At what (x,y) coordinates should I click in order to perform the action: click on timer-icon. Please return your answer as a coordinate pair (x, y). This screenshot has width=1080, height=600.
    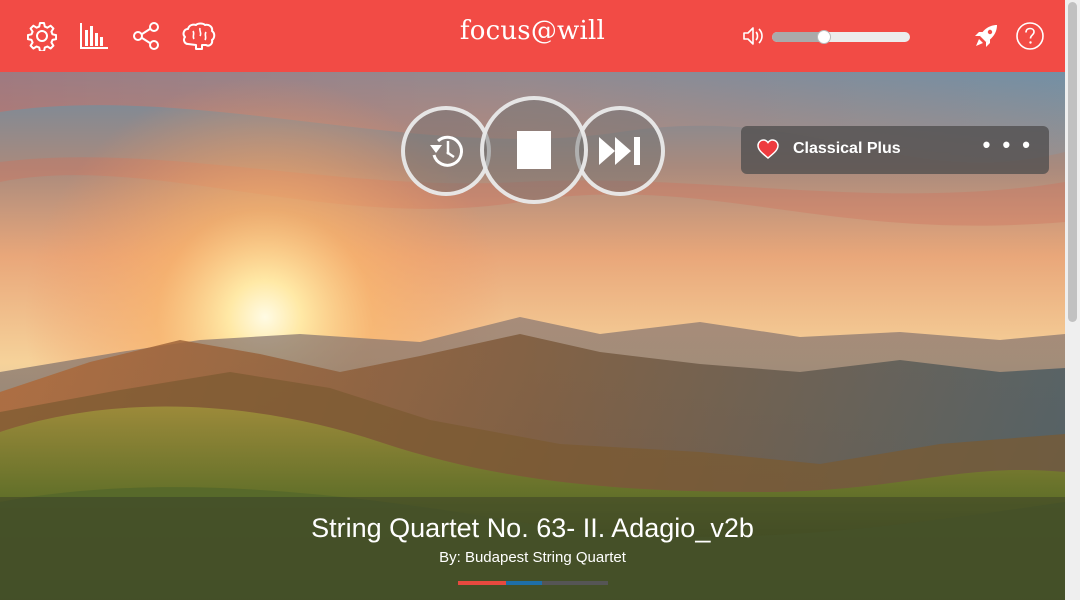
    Looking at the image, I should click on (446, 151).